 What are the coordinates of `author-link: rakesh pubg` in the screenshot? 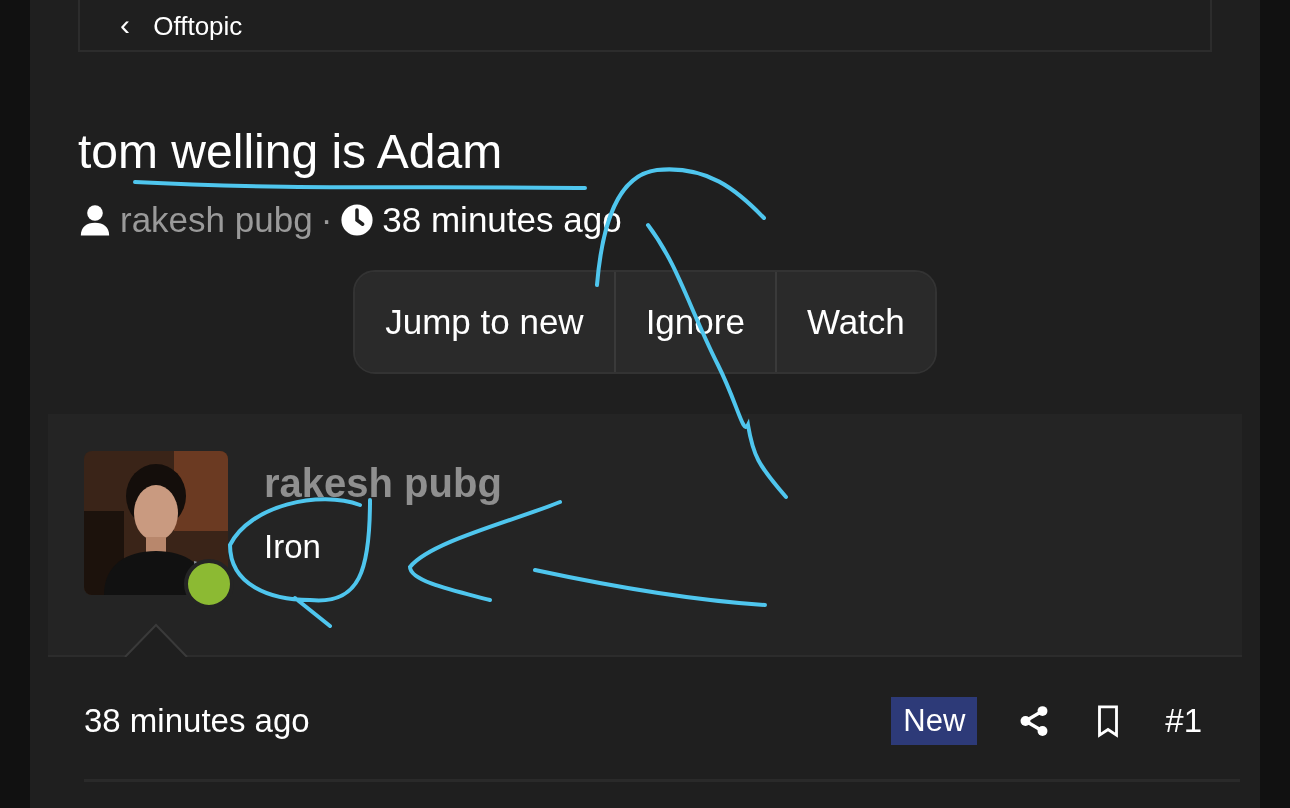 It's located at (216, 220).